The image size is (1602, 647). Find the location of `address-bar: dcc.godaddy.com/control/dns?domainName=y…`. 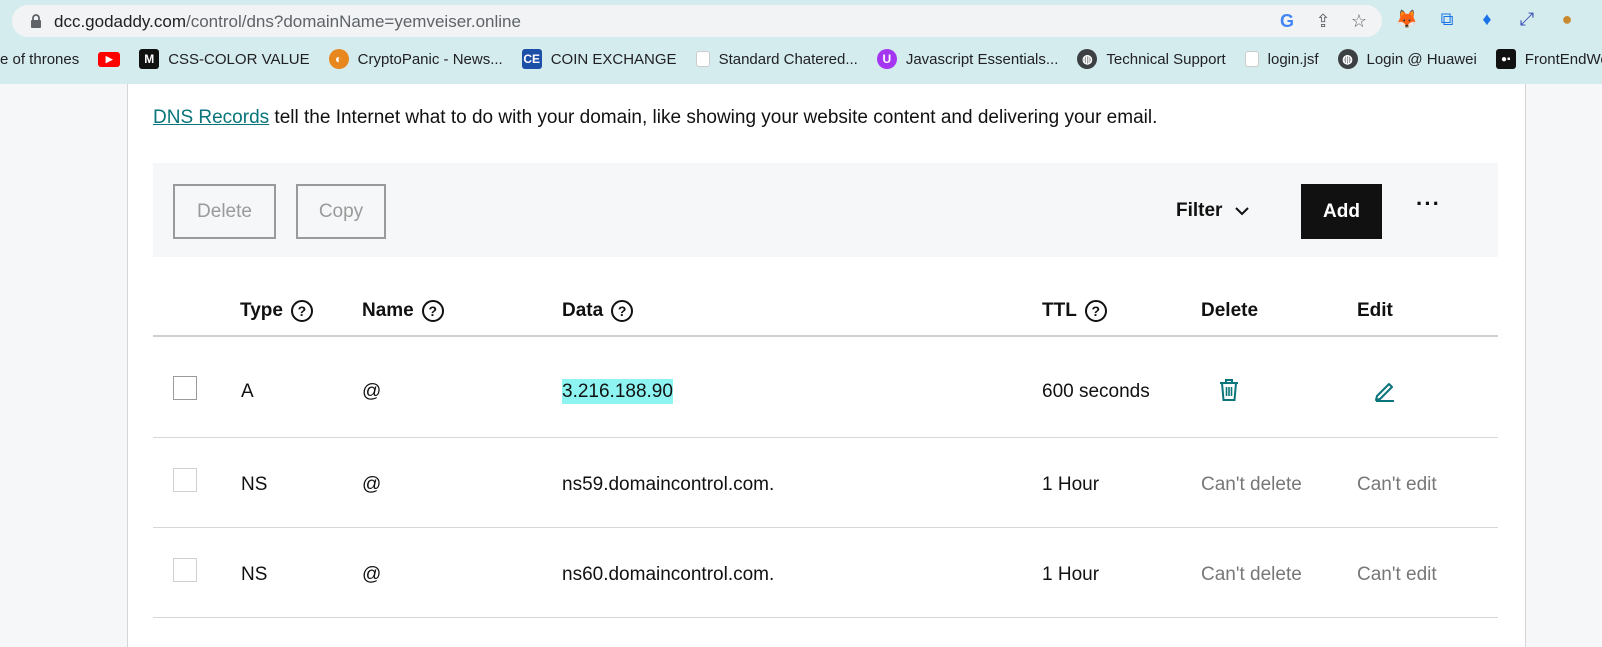

address-bar: dcc.godaddy.com/control/dns?domainName=y… is located at coordinates (697, 21).